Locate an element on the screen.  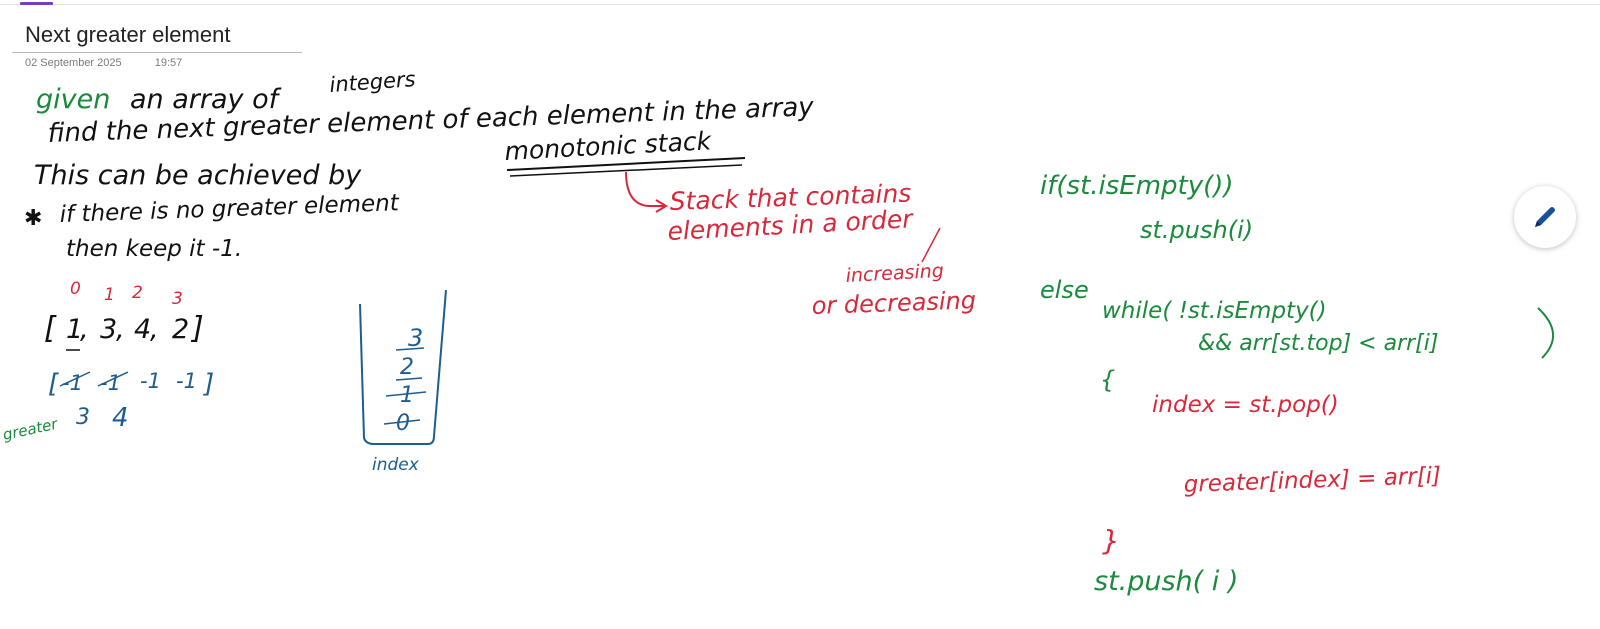
intro-line4: if there is no greater element is located at coordinates (229, 209).